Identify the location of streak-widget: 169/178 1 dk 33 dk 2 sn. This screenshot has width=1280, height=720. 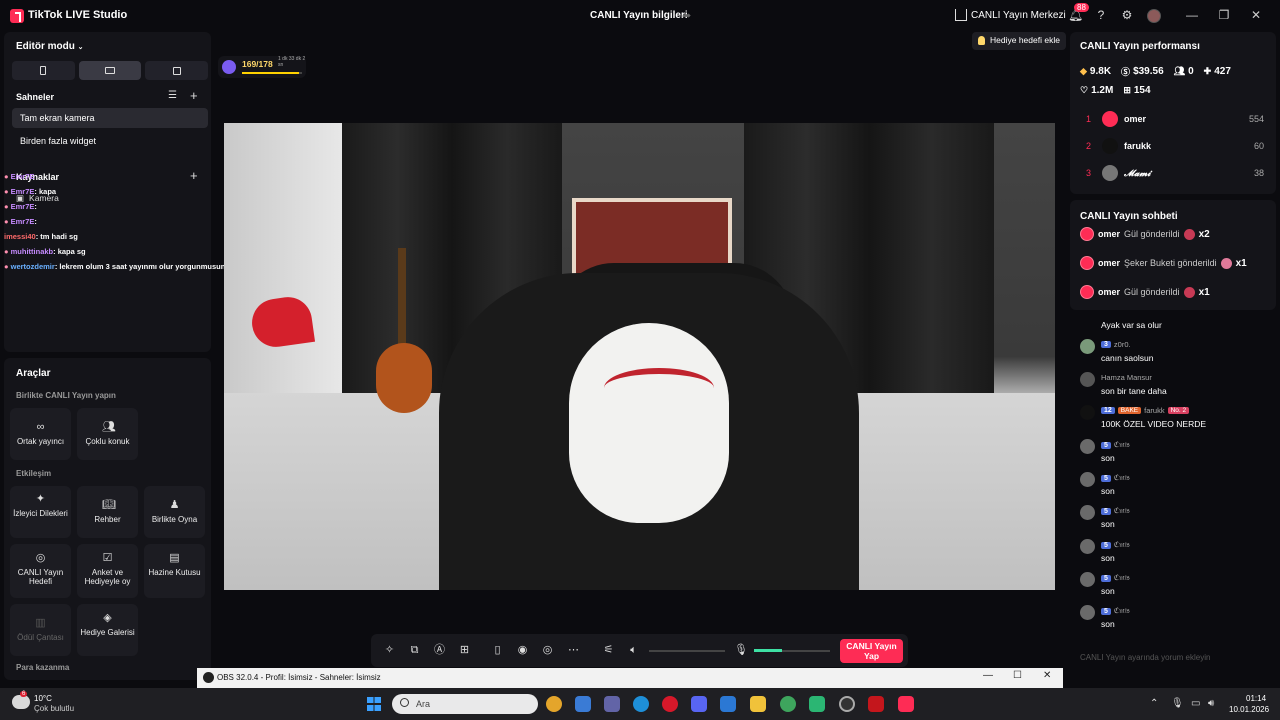
(262, 67).